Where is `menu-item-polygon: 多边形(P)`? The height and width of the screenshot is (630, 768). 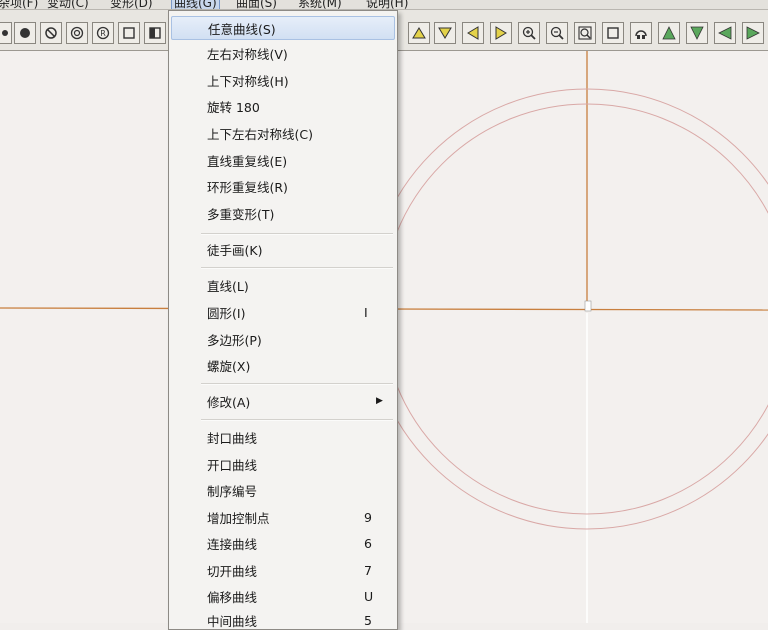
menu-item-polygon: 多边形(P) is located at coordinates (283, 339).